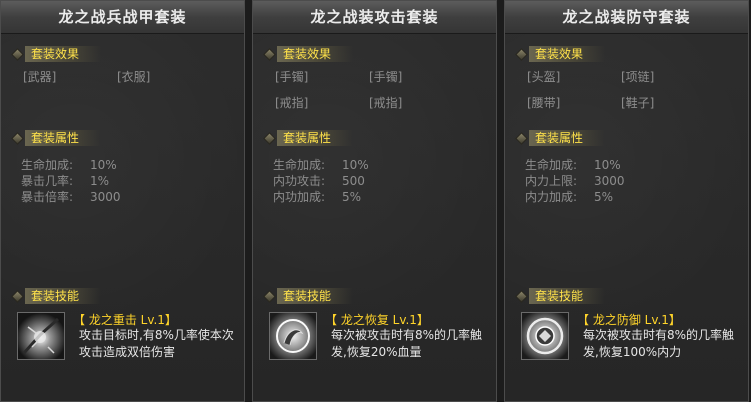  I want to click on skill-name: 【 龙之重击 Lv.1】, so click(125, 320).